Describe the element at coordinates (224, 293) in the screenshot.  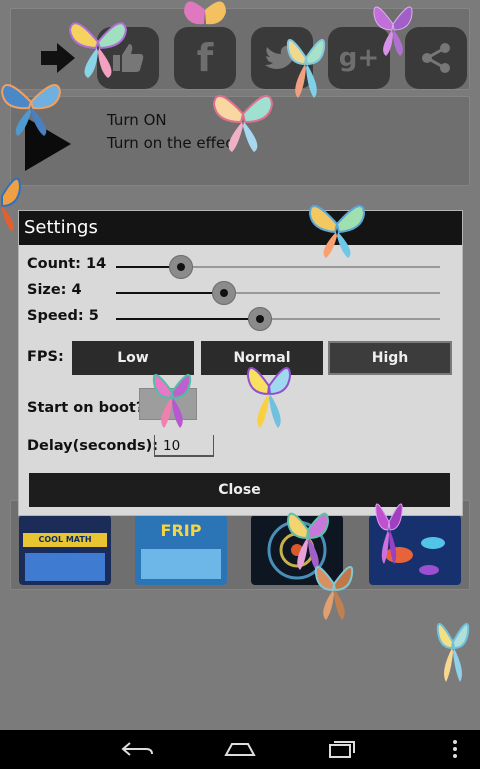
I see `size-slider-thumb` at that location.